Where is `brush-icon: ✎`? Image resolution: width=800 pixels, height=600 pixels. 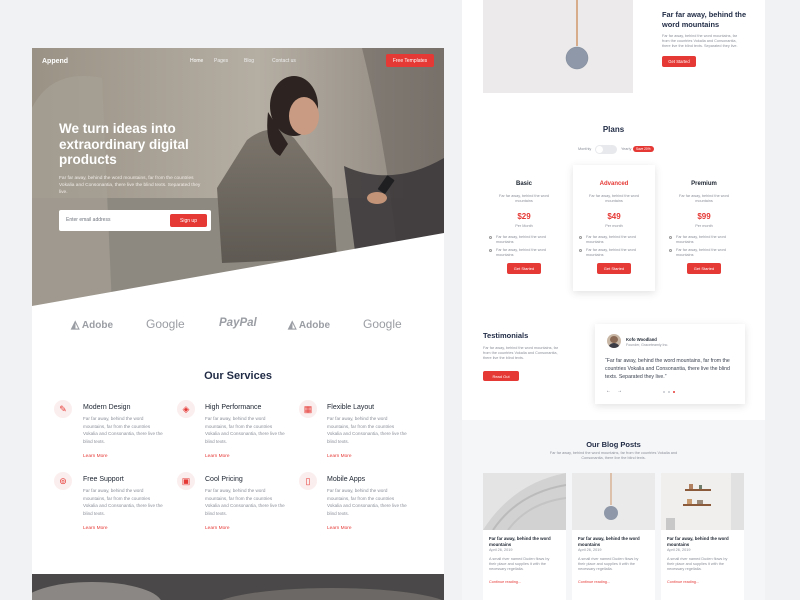 brush-icon: ✎ is located at coordinates (63, 409).